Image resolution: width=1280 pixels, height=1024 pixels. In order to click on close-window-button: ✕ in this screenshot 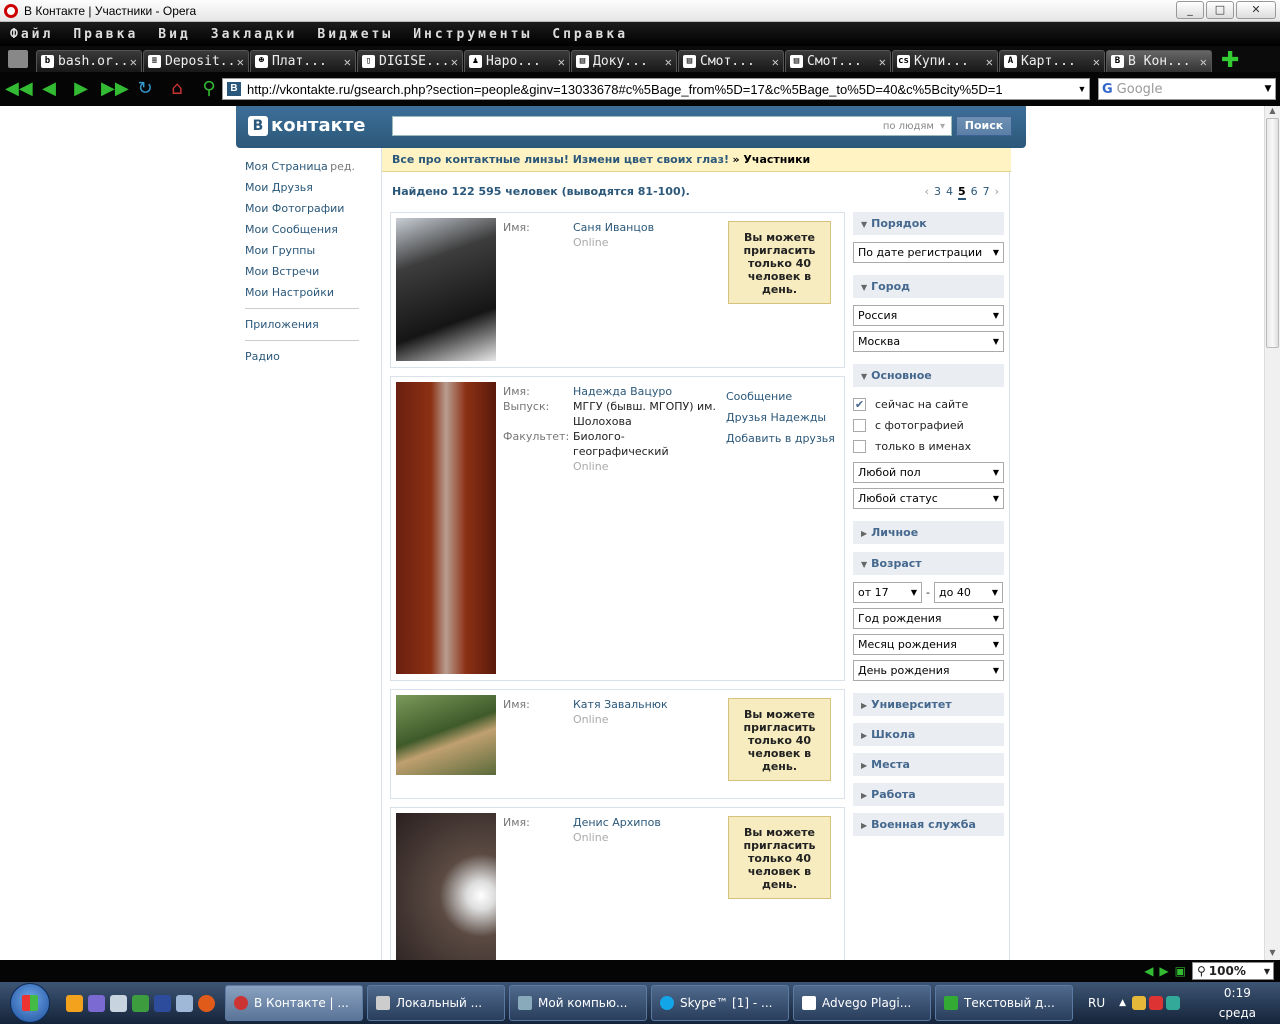, I will do `click(1256, 10)`.